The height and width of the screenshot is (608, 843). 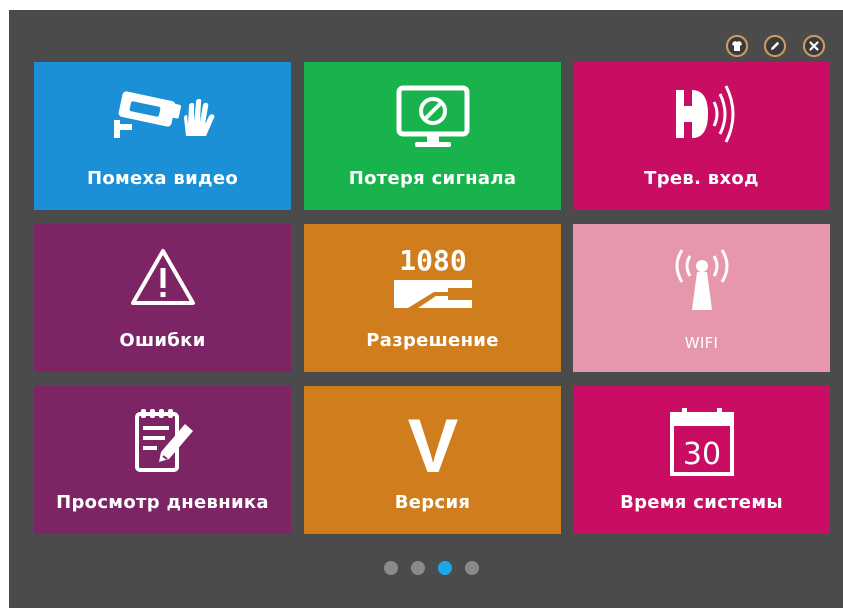 I want to click on resolution-icon-text: 1080, so click(x=432, y=260).